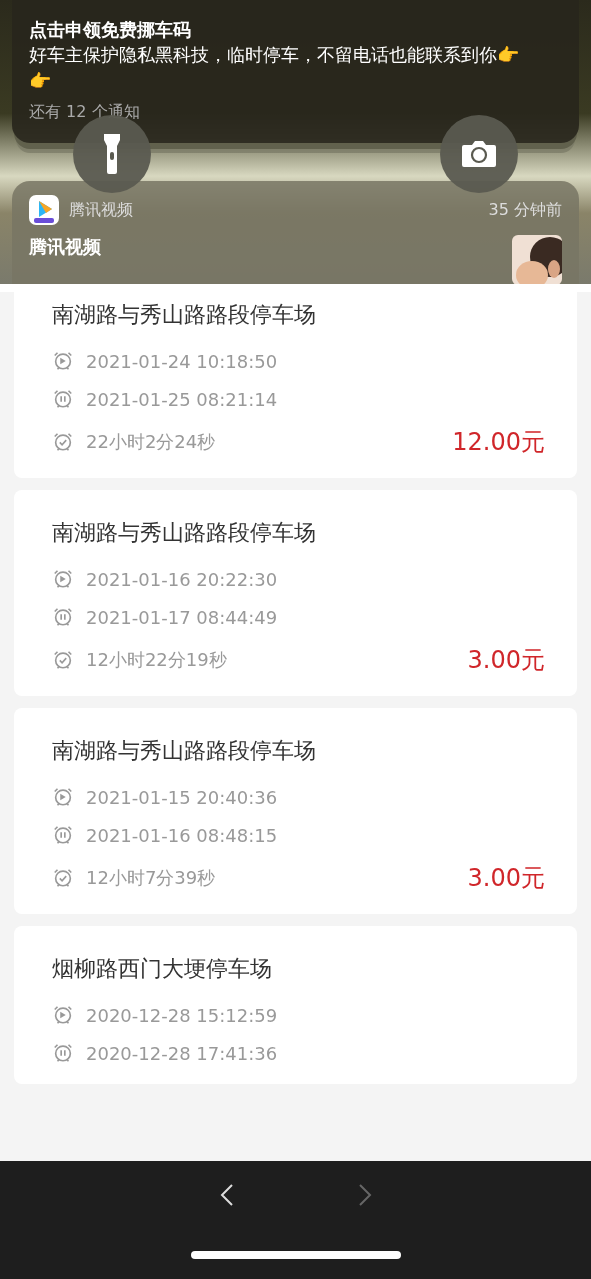 The image size is (591, 1279). I want to click on notification-time: 35 分钟前, so click(525, 210).